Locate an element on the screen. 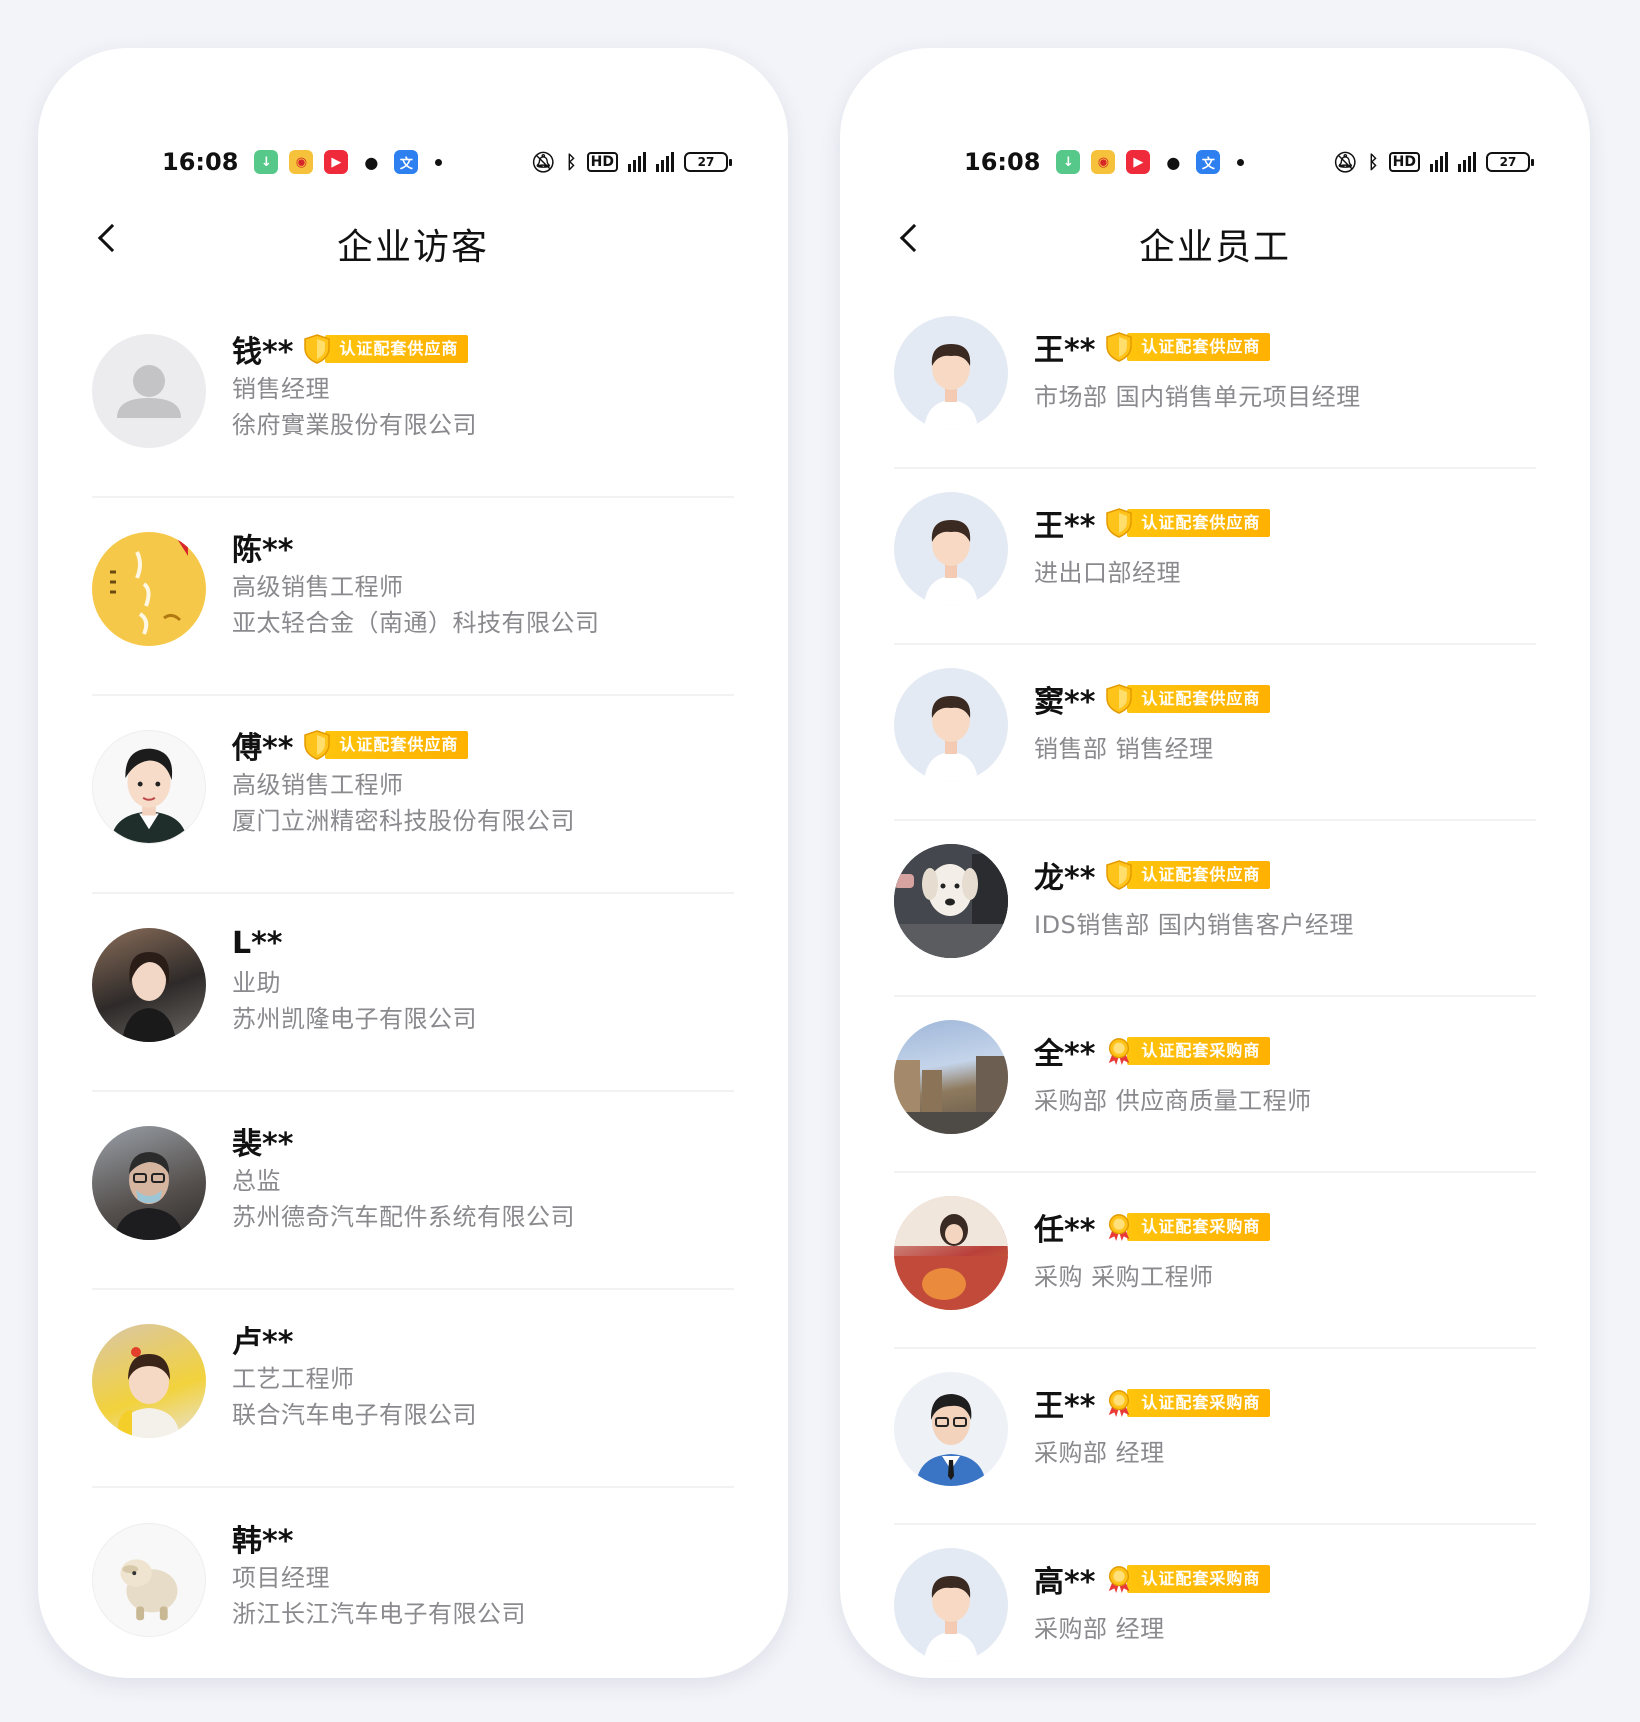  employee-department: 销售部 销售经理 is located at coordinates (1124, 749).